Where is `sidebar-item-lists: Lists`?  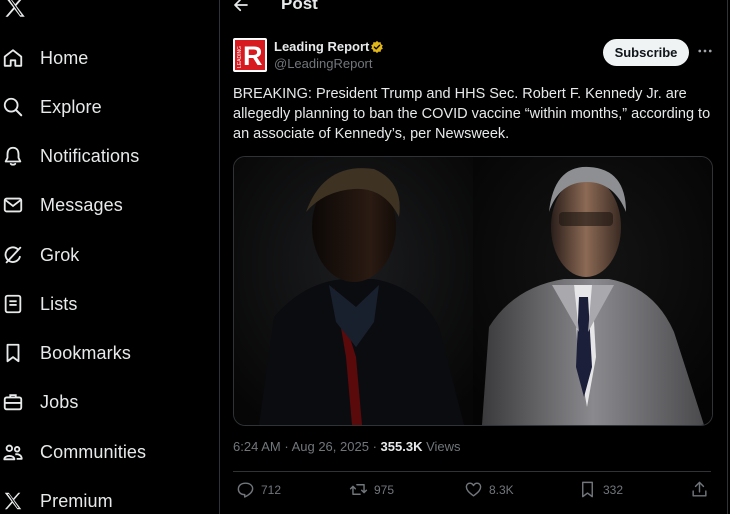 sidebar-item-lists: Lists is located at coordinates (39, 304).